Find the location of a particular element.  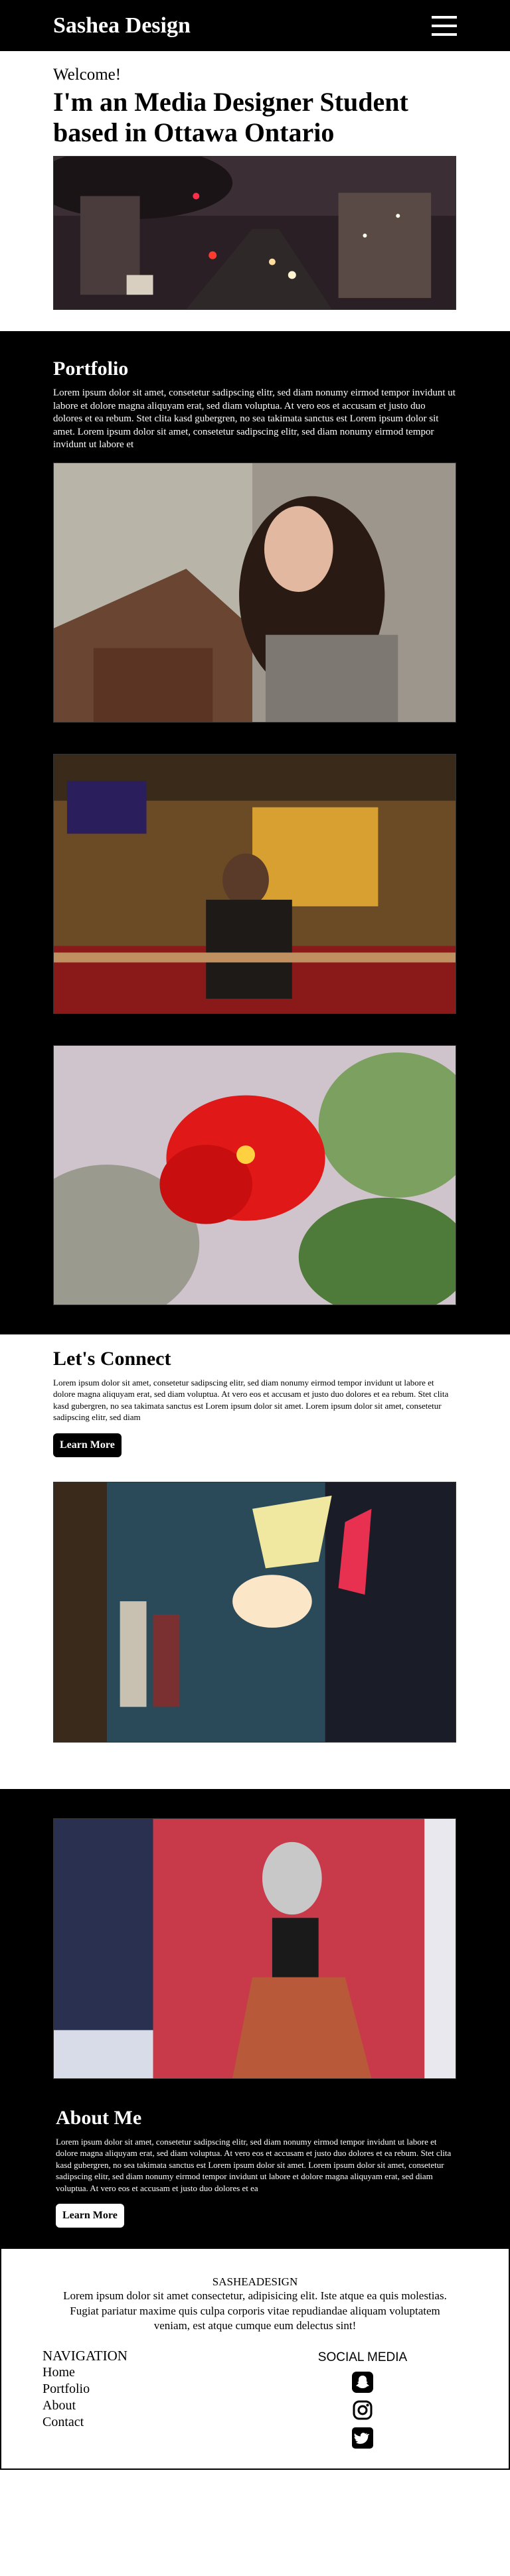

lamps-still-life-photo is located at coordinates (254, 1612).